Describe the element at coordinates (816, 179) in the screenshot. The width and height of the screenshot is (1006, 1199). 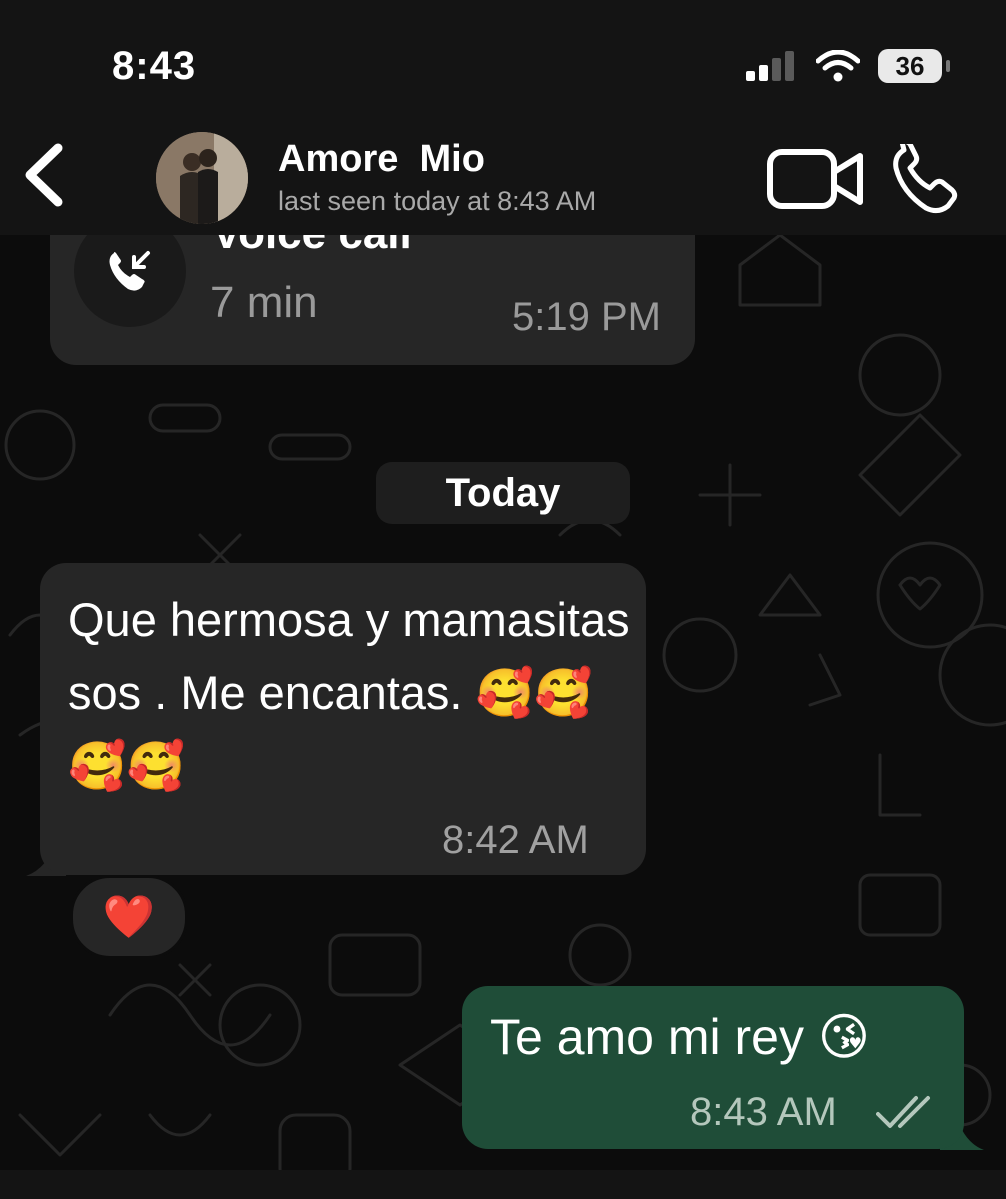
I see `video-camera-icon` at that location.